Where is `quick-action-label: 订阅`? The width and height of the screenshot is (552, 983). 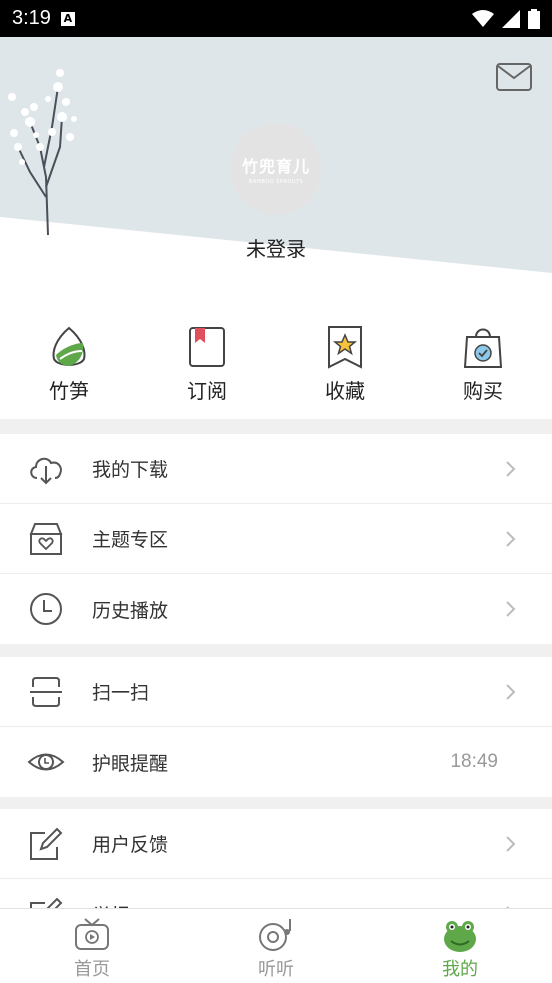
quick-action-label: 订阅 is located at coordinates (207, 391).